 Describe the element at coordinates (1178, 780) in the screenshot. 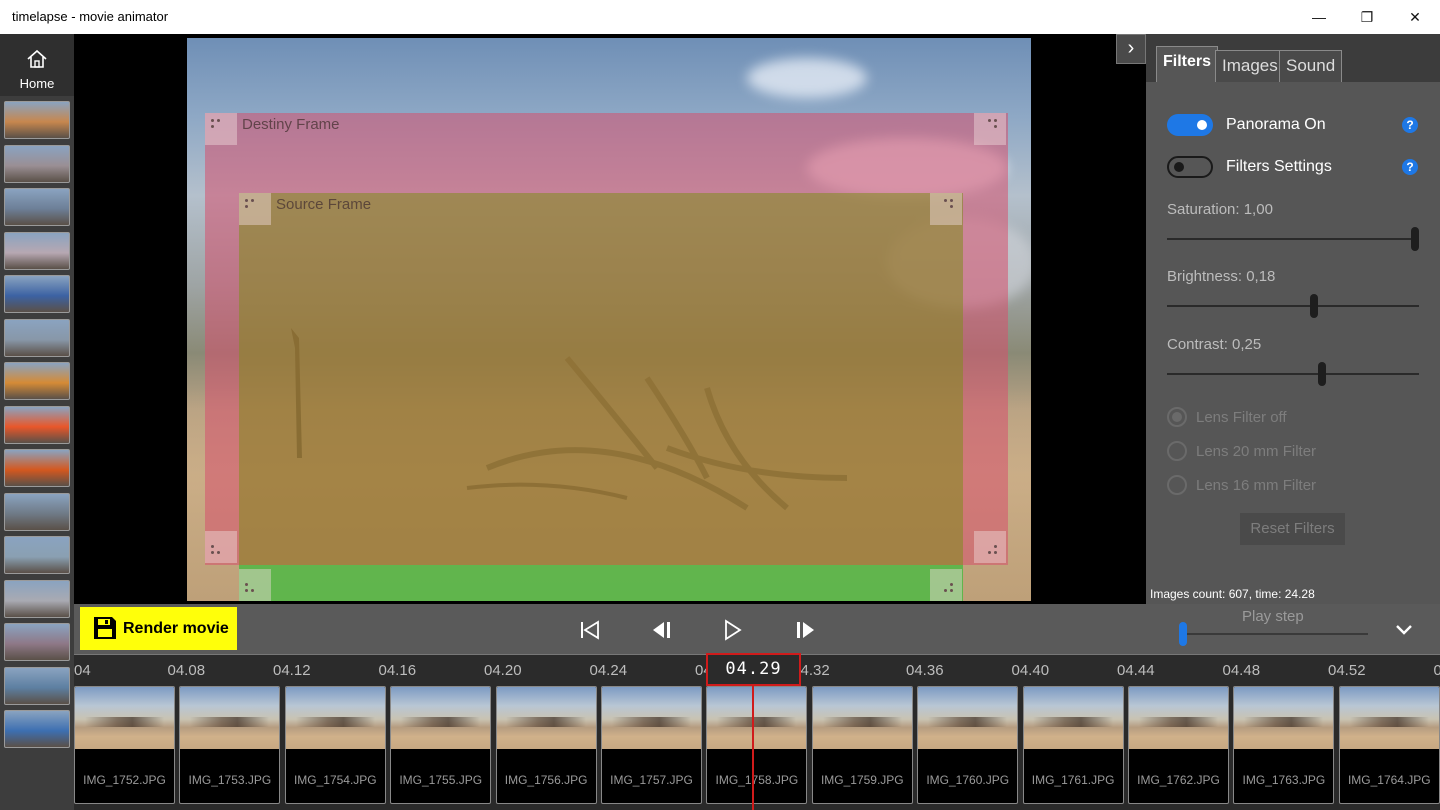

I see `frame-filename: IMG_1762.JPG` at that location.